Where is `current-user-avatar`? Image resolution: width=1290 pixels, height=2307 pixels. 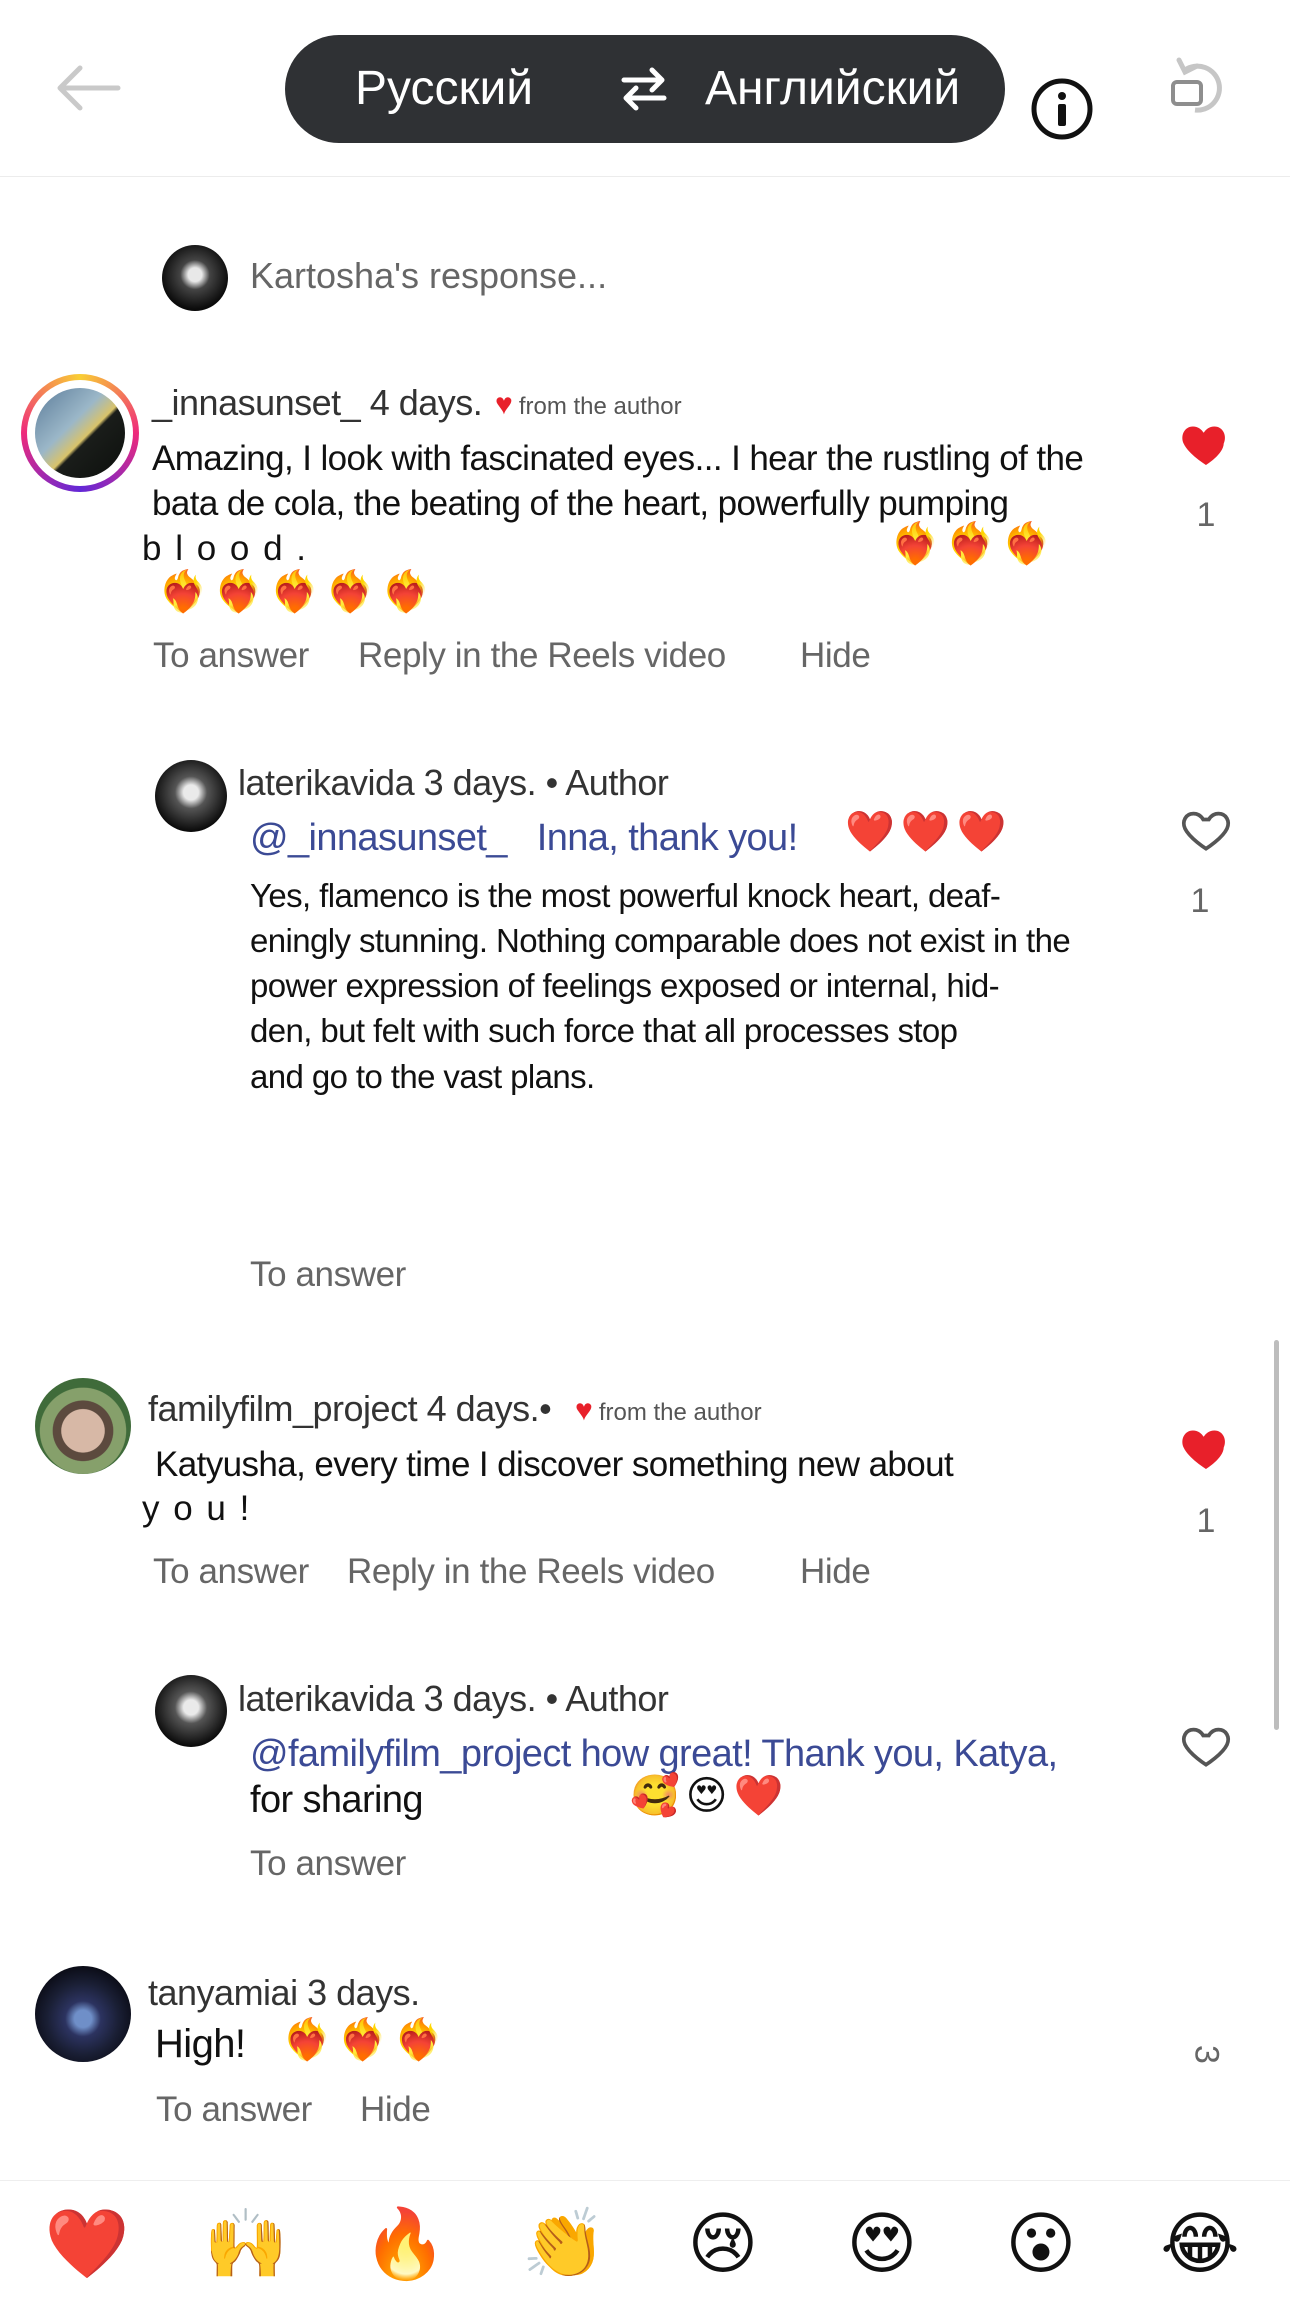 current-user-avatar is located at coordinates (195, 278).